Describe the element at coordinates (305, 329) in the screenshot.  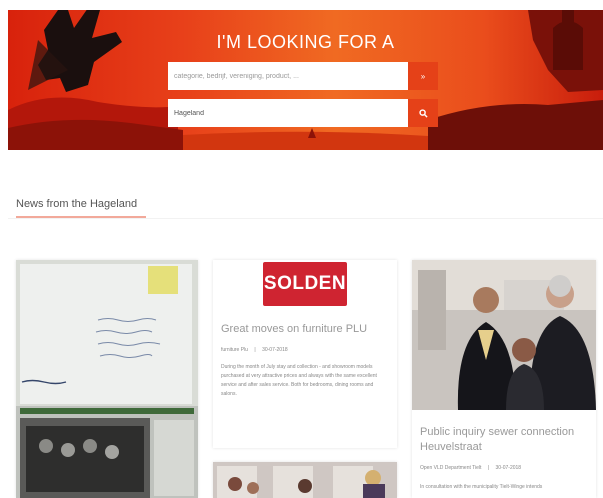
I see `news-card-title: Great moves on furniture PLU` at that location.